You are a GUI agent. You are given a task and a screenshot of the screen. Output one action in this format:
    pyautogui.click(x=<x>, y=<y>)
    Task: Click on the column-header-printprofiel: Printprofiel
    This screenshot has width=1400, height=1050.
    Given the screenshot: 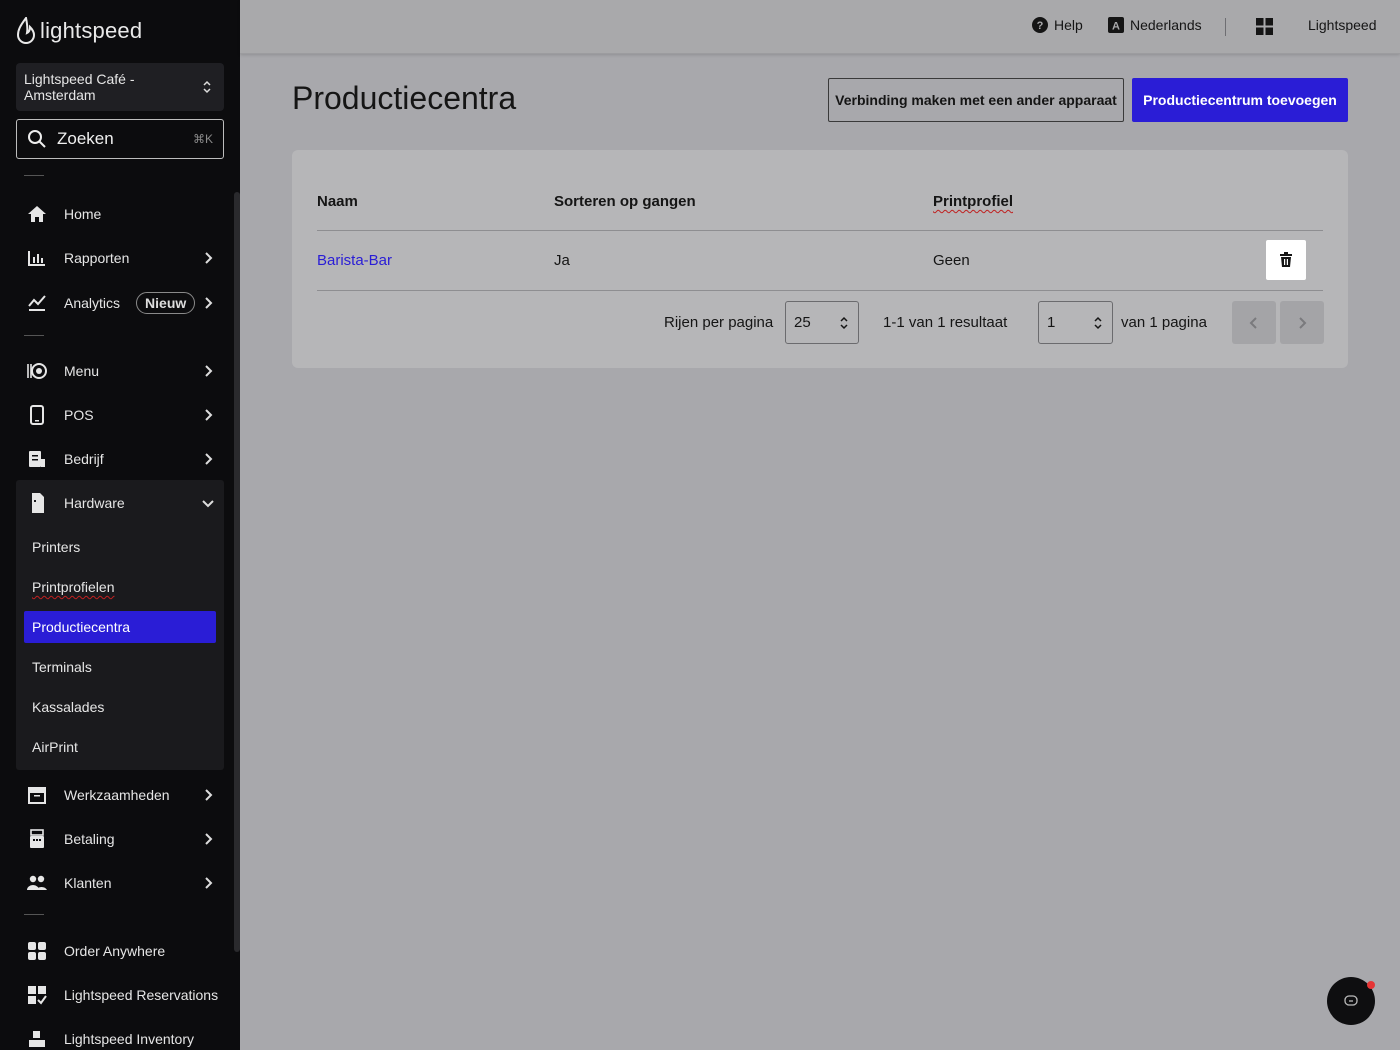 What is the action you would take?
    pyautogui.click(x=973, y=201)
    